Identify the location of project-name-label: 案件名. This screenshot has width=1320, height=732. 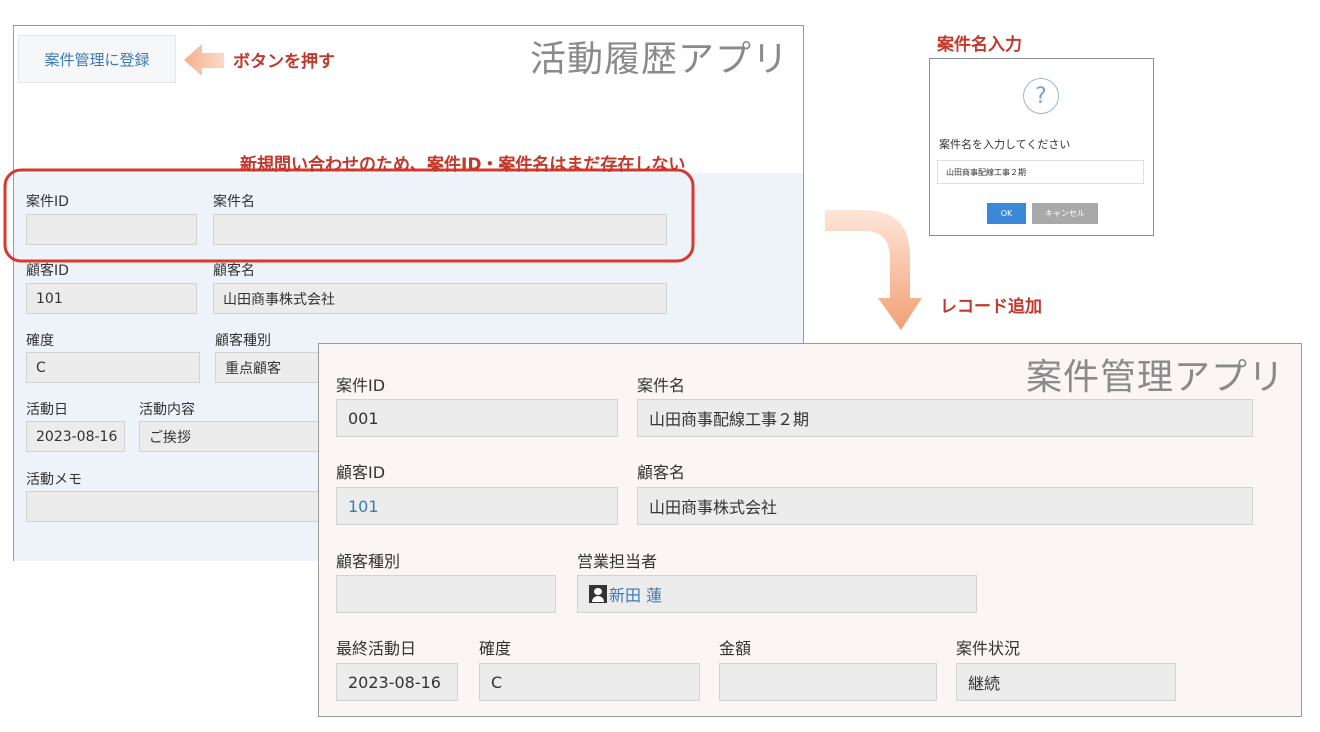
(661, 385).